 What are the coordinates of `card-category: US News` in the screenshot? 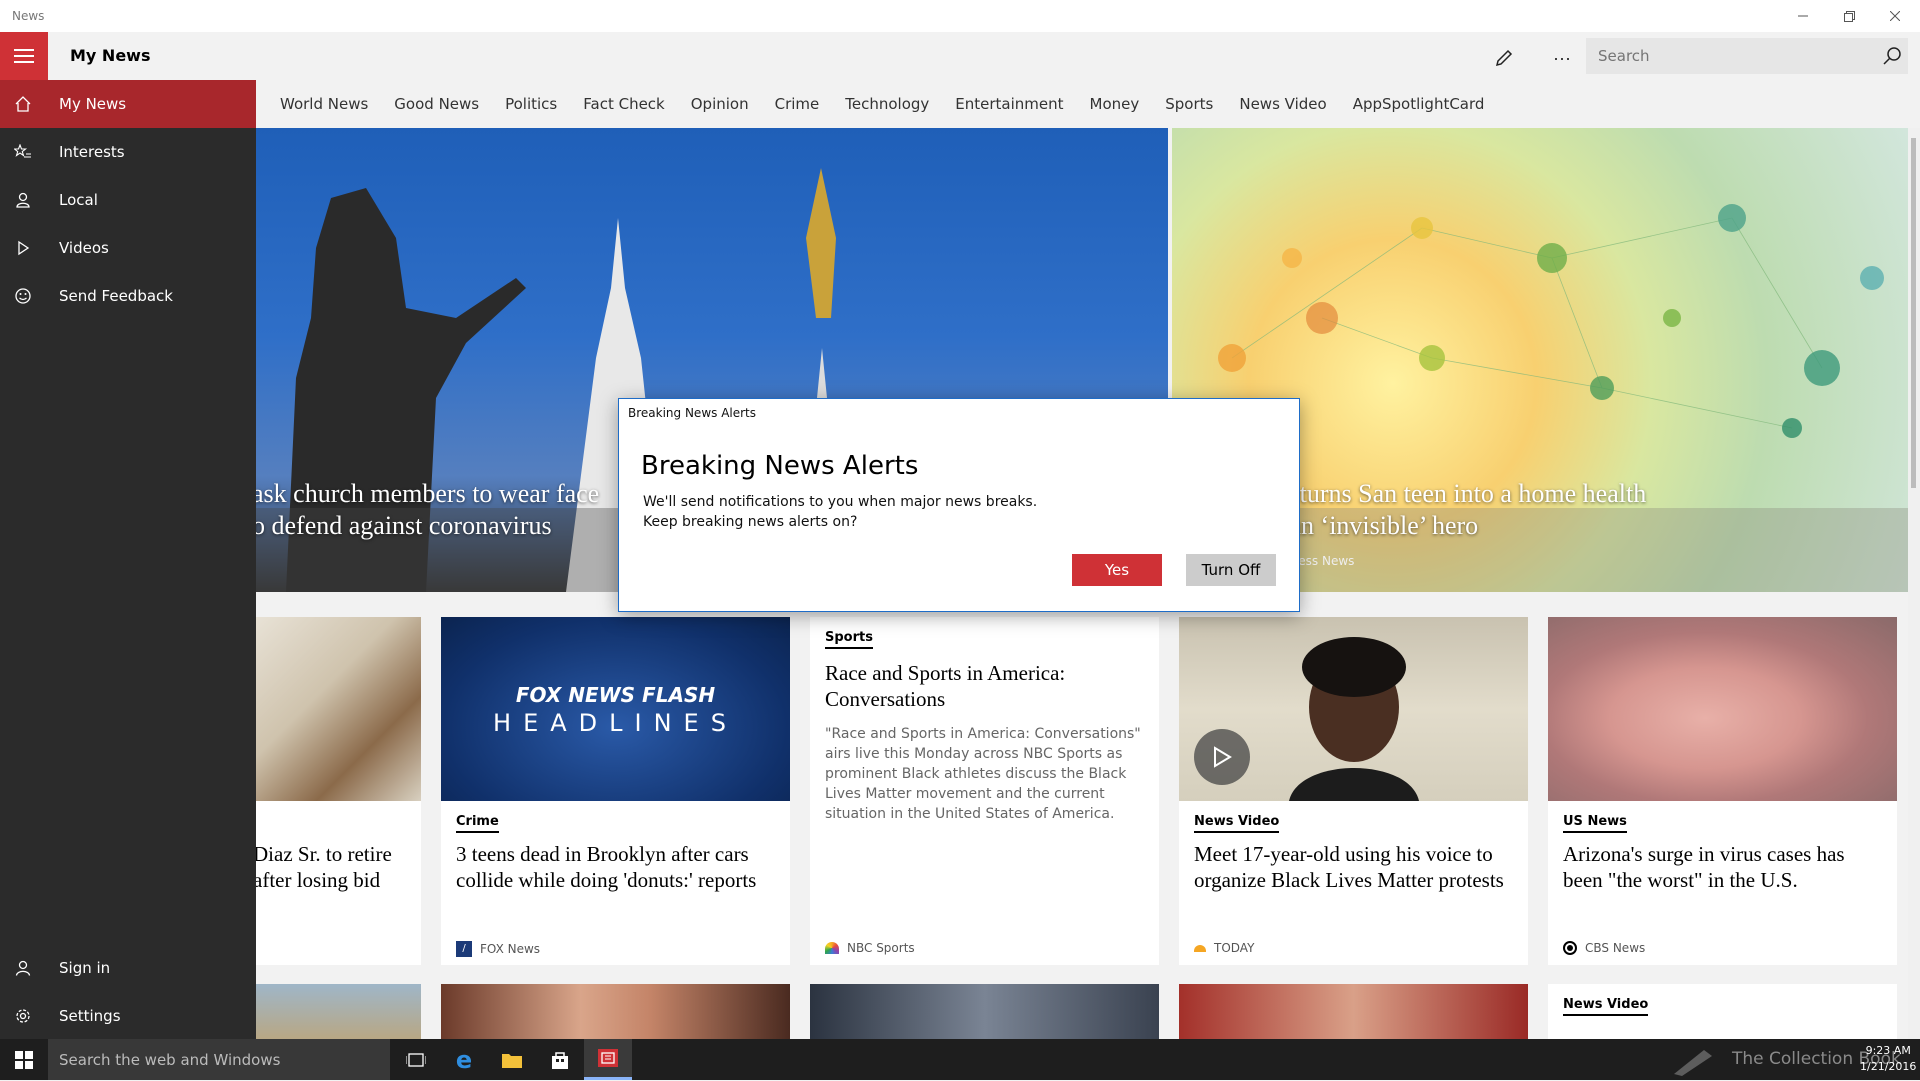 It's located at (1595, 823).